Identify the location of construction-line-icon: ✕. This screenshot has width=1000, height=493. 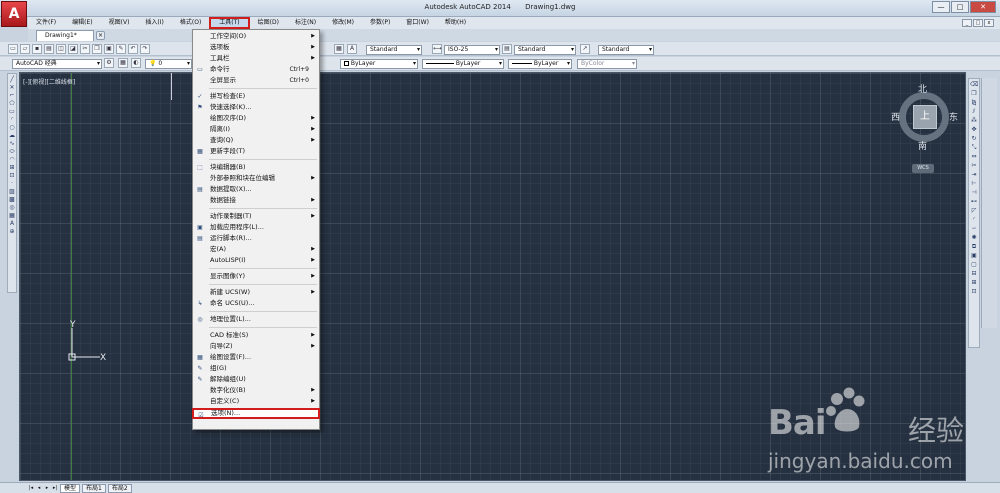
(12, 87).